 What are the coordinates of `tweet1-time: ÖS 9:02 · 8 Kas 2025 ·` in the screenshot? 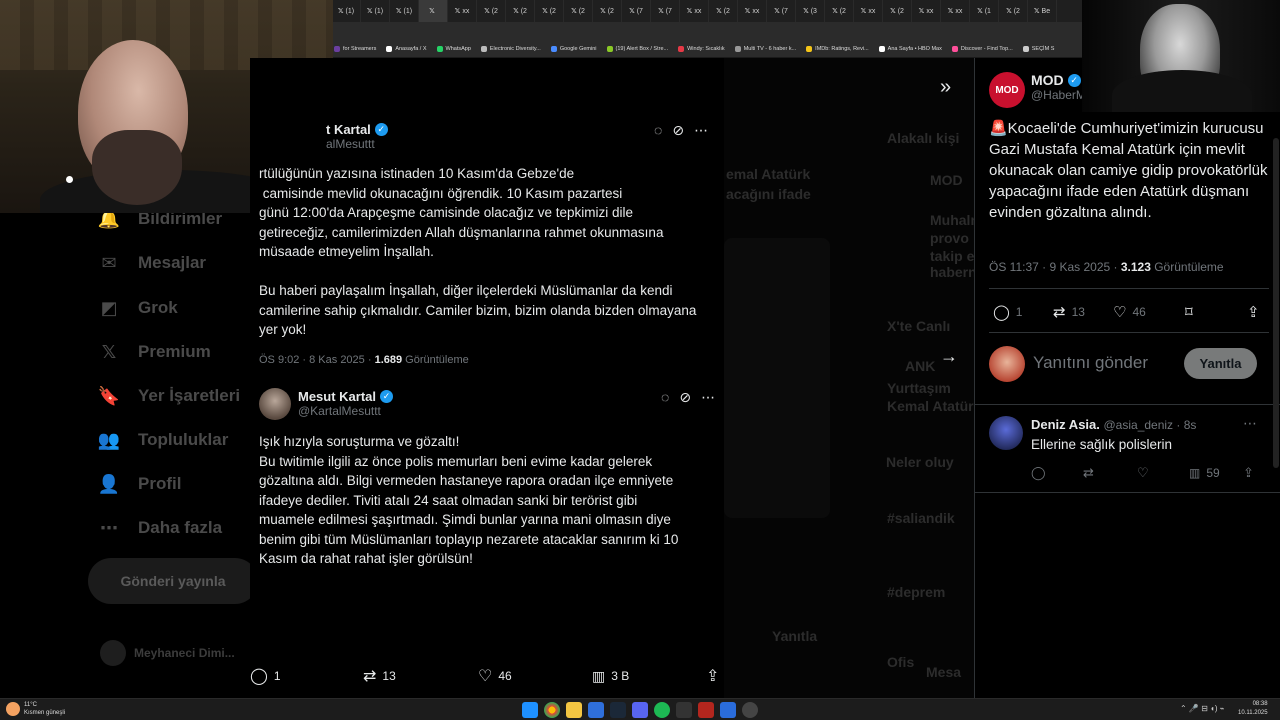 It's located at (317, 360).